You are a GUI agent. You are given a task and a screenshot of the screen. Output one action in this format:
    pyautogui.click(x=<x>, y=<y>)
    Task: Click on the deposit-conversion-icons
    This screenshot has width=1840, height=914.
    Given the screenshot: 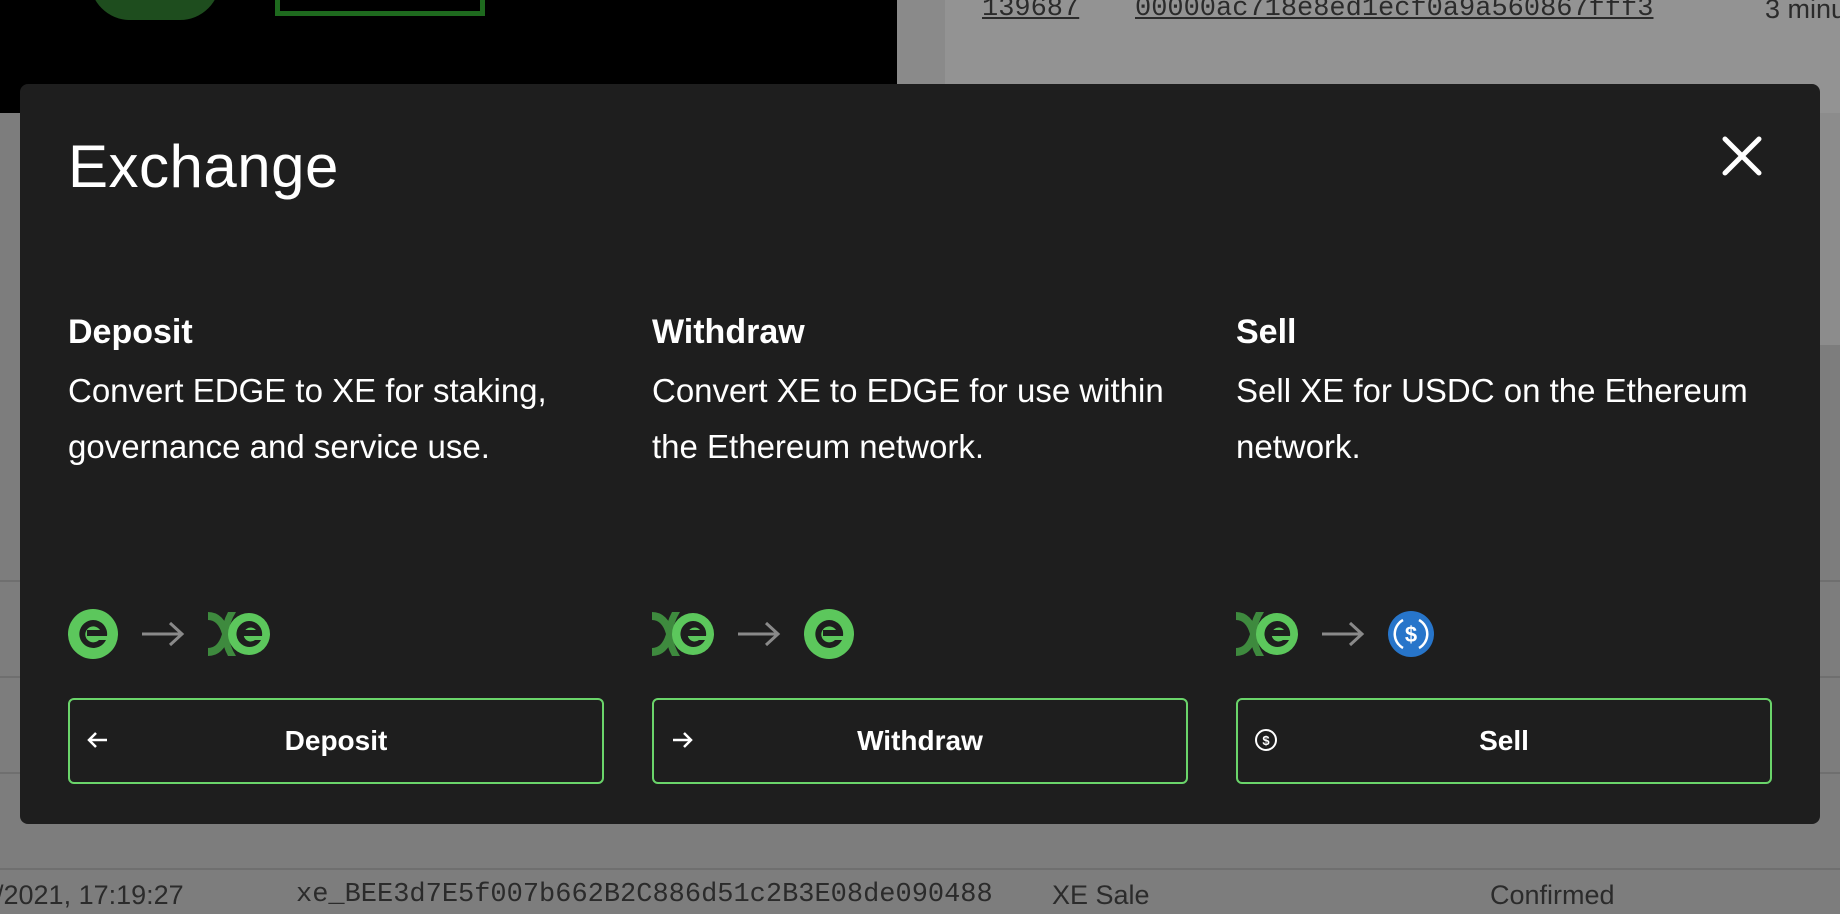 What is the action you would take?
    pyautogui.click(x=169, y=634)
    